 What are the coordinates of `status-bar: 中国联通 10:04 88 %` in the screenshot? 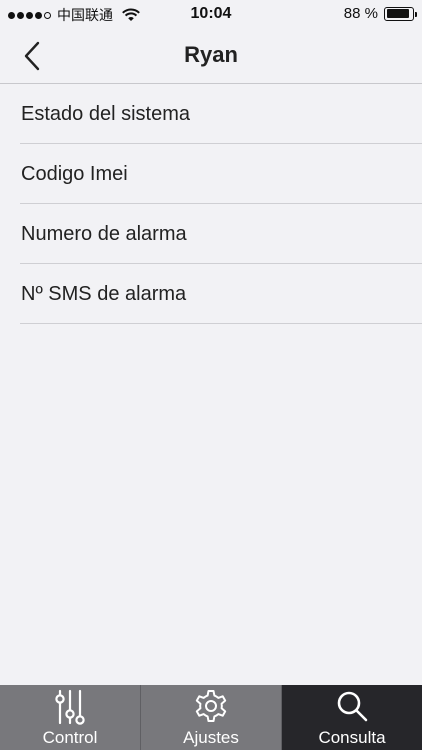 It's located at (211, 14).